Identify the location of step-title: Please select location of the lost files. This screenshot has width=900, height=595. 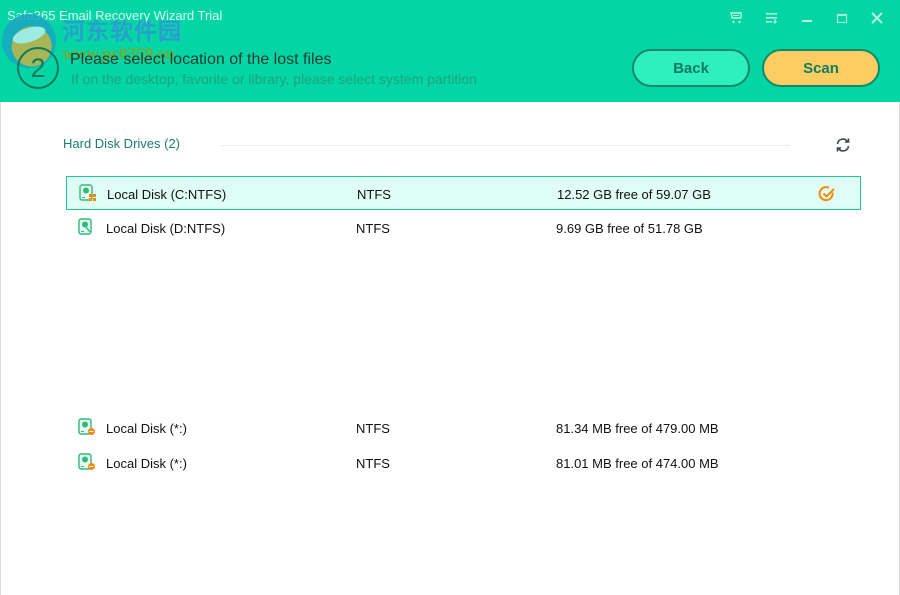
(201, 59).